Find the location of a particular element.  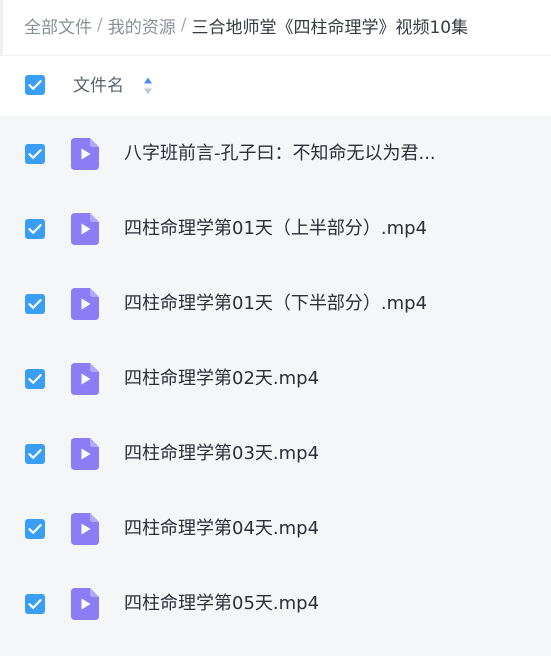

file-row: 四柱命理学第02天.mp4 is located at coordinates (275, 378).